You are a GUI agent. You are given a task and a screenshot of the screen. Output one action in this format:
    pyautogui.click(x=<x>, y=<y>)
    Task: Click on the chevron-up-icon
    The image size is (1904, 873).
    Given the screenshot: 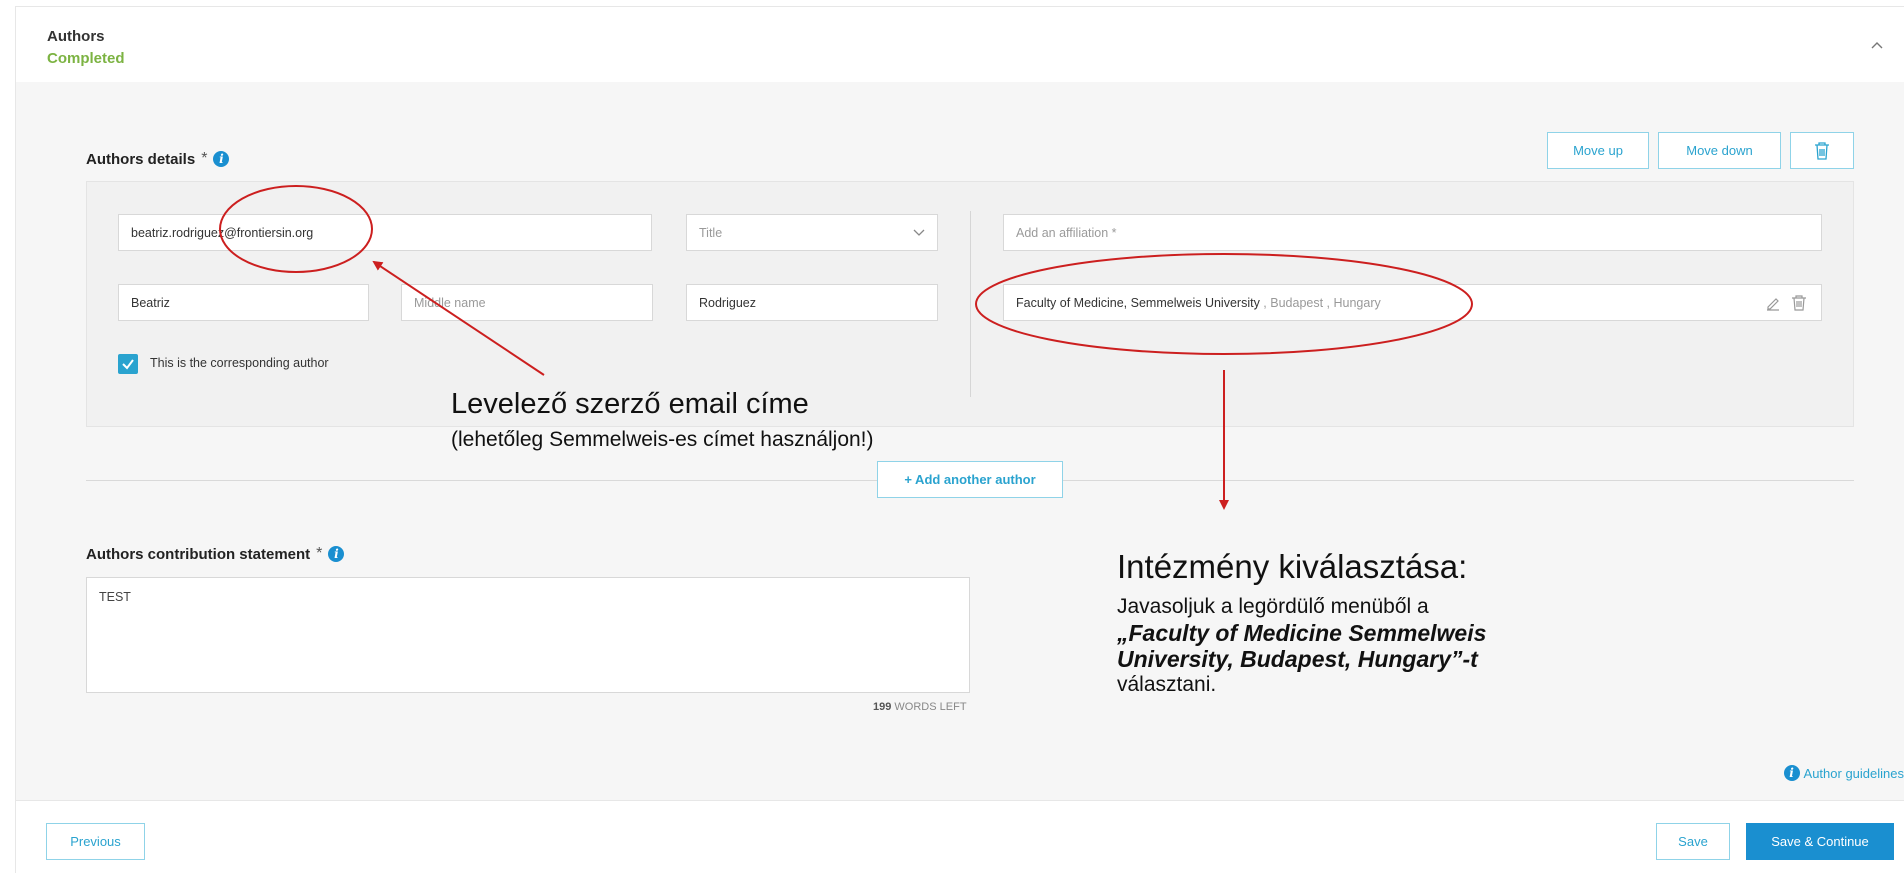 What is the action you would take?
    pyautogui.click(x=1877, y=46)
    